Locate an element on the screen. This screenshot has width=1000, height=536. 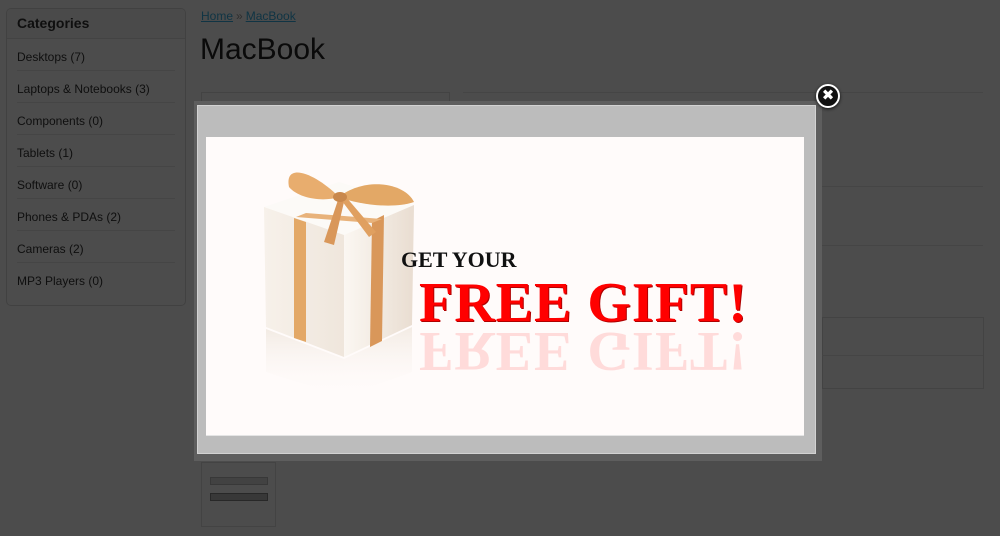
close-icon: ✖ is located at coordinates (828, 95).